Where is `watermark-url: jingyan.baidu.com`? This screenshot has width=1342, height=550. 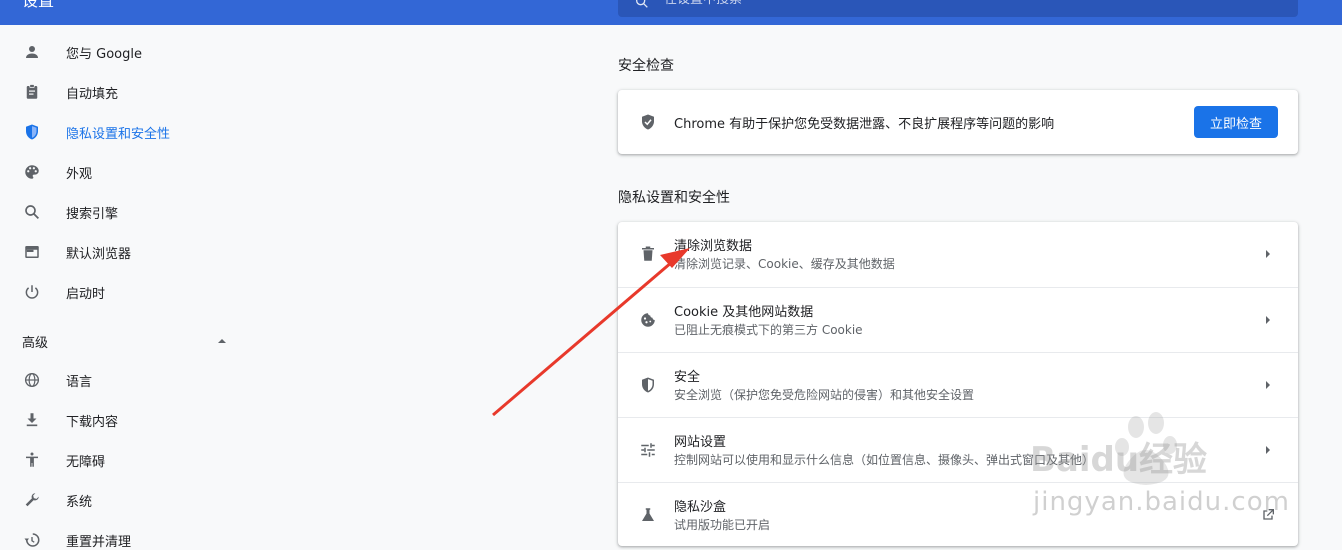
watermark-url: jingyan.baidu.com is located at coordinates (1161, 502).